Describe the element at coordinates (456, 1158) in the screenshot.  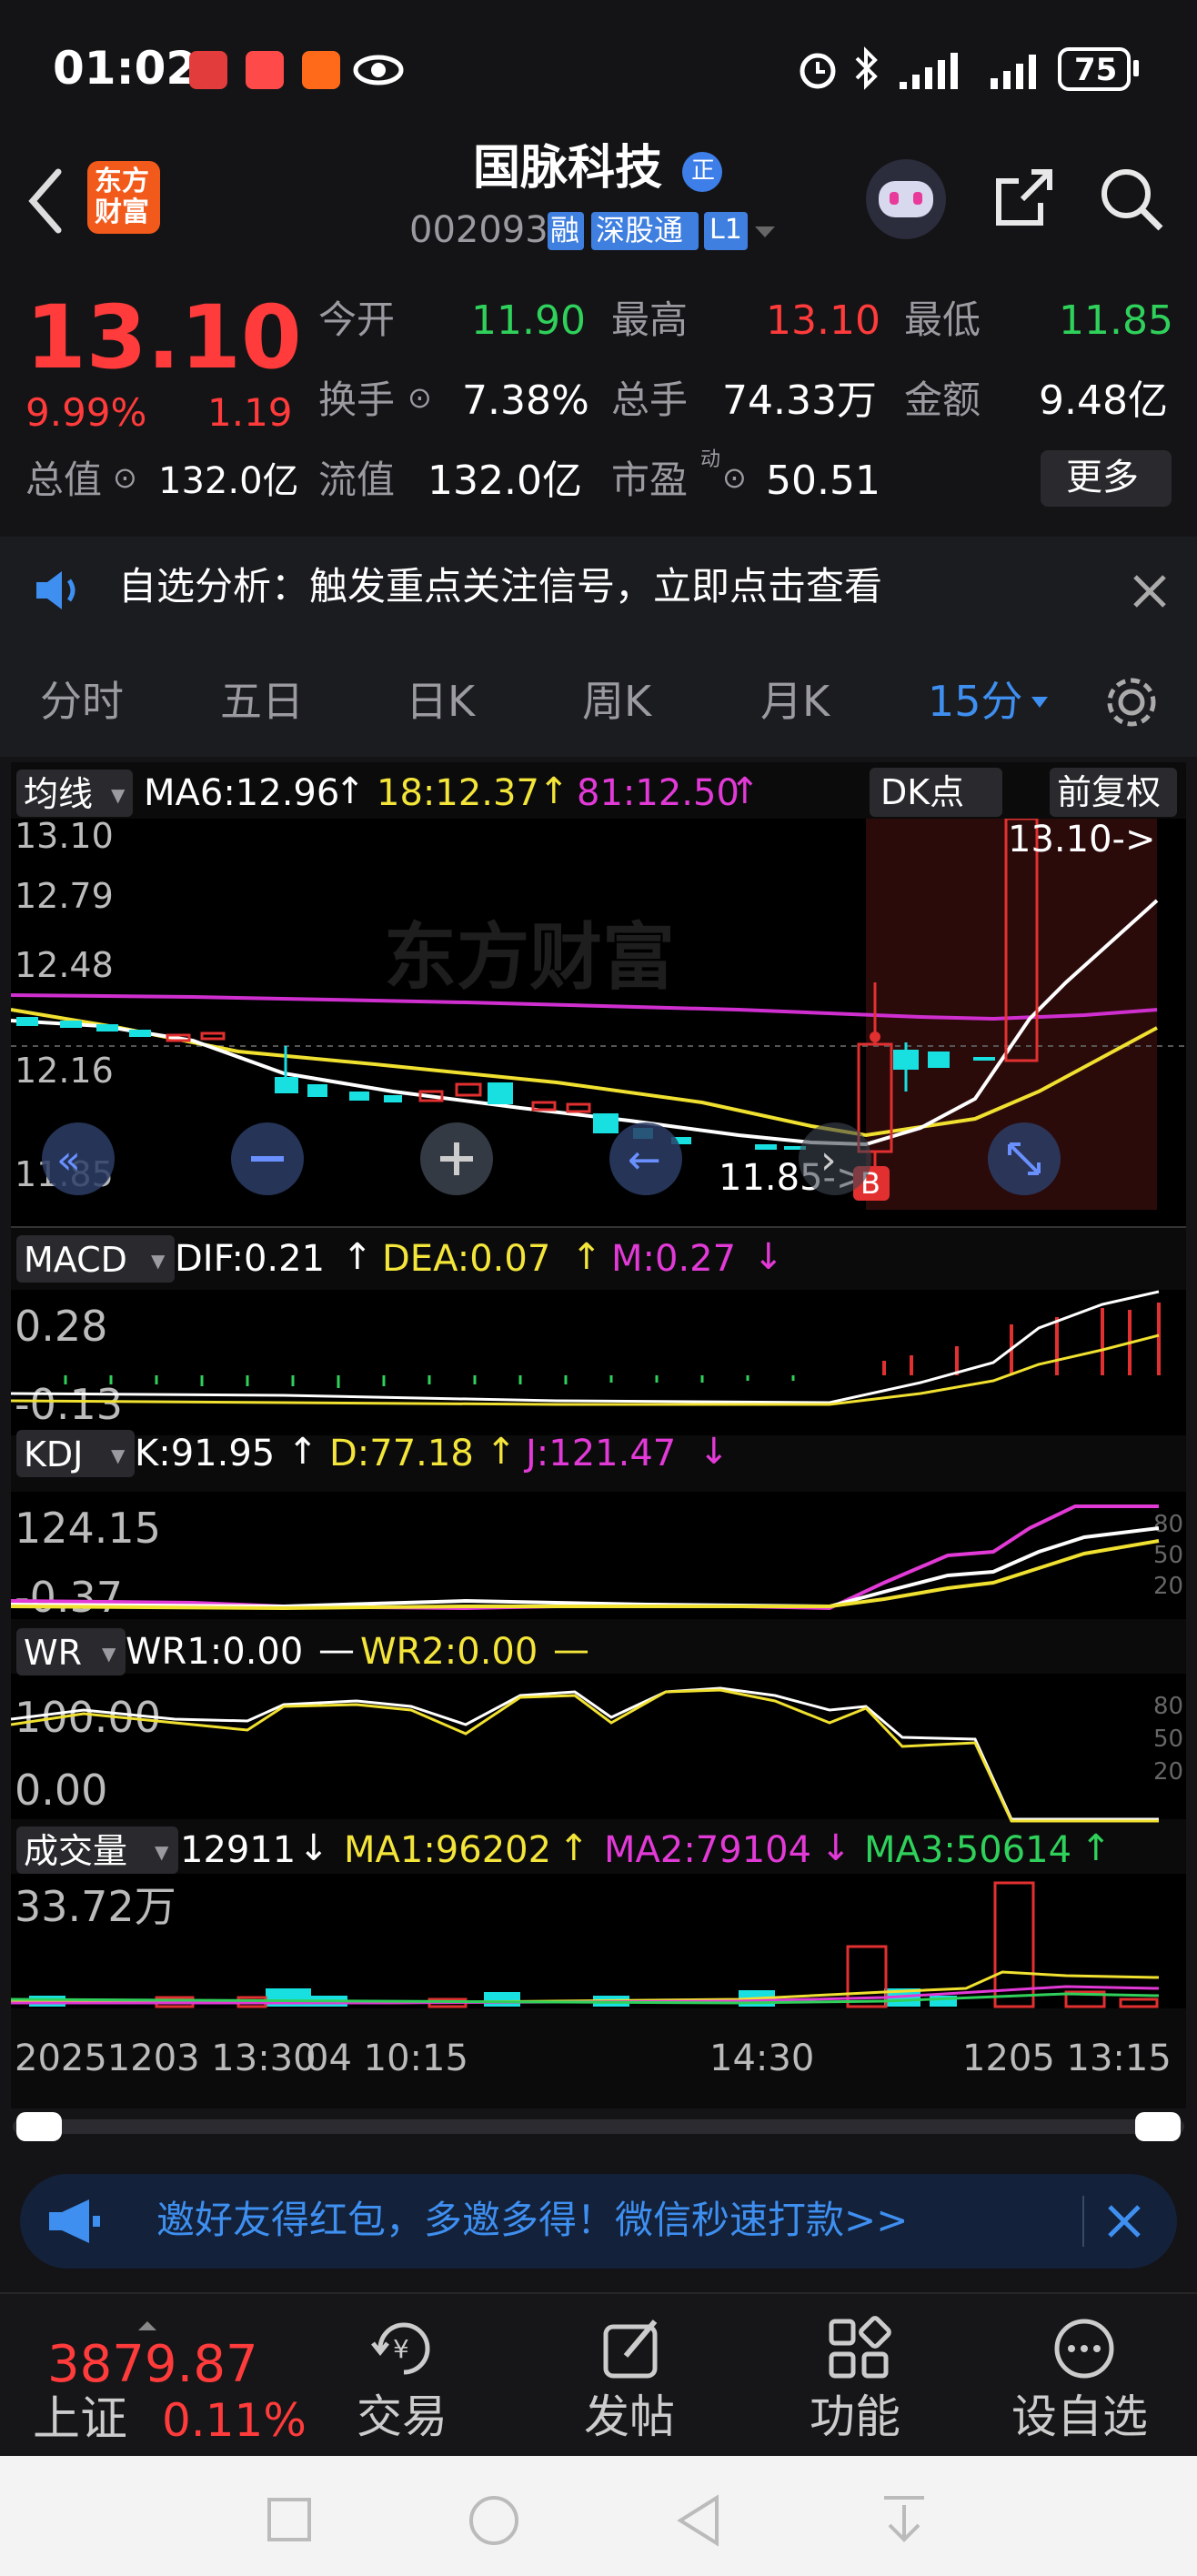
I see `zoom-in-button` at that location.